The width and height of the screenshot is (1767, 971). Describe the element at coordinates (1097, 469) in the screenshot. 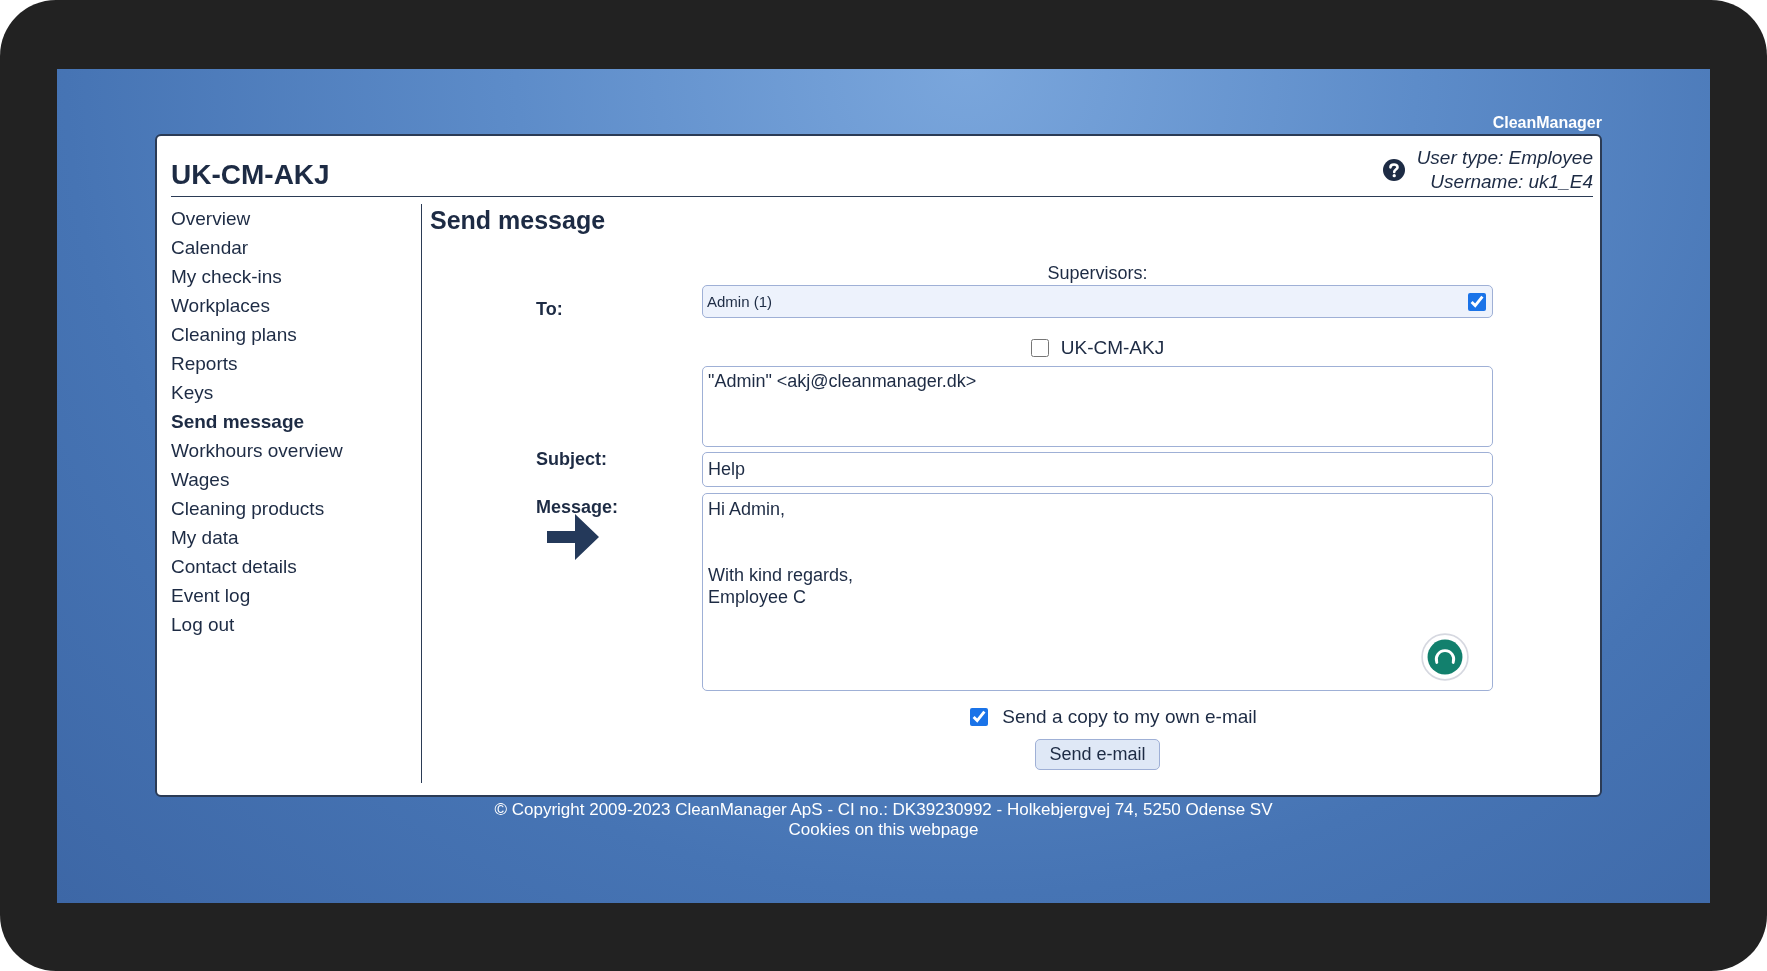

I see `subject-field: Help` at that location.